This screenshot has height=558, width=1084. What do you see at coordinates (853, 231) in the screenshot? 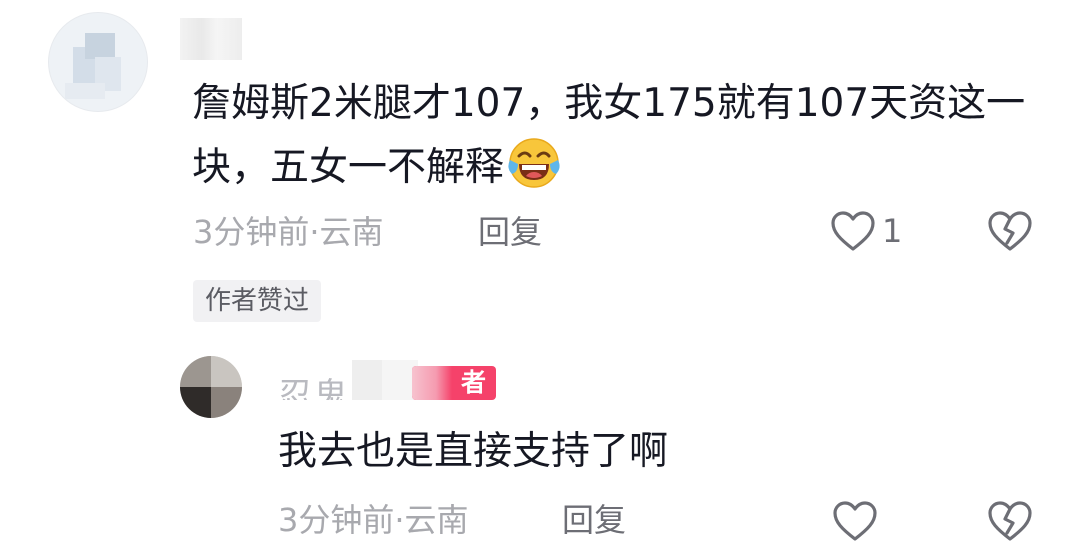
I see `heart-outline-icon` at bounding box center [853, 231].